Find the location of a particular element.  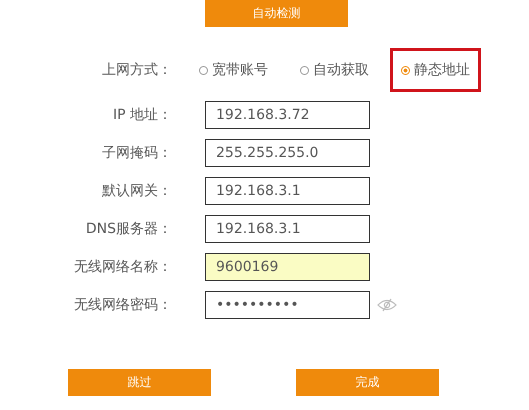

radio-option: 自动获取 is located at coordinates (334, 70).